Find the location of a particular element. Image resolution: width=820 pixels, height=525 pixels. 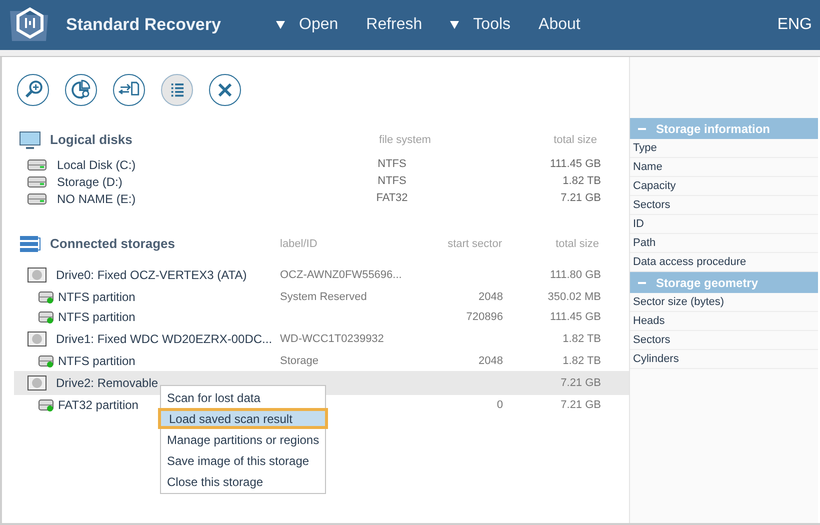

disk-name: Local Disk (C:) is located at coordinates (207, 165).